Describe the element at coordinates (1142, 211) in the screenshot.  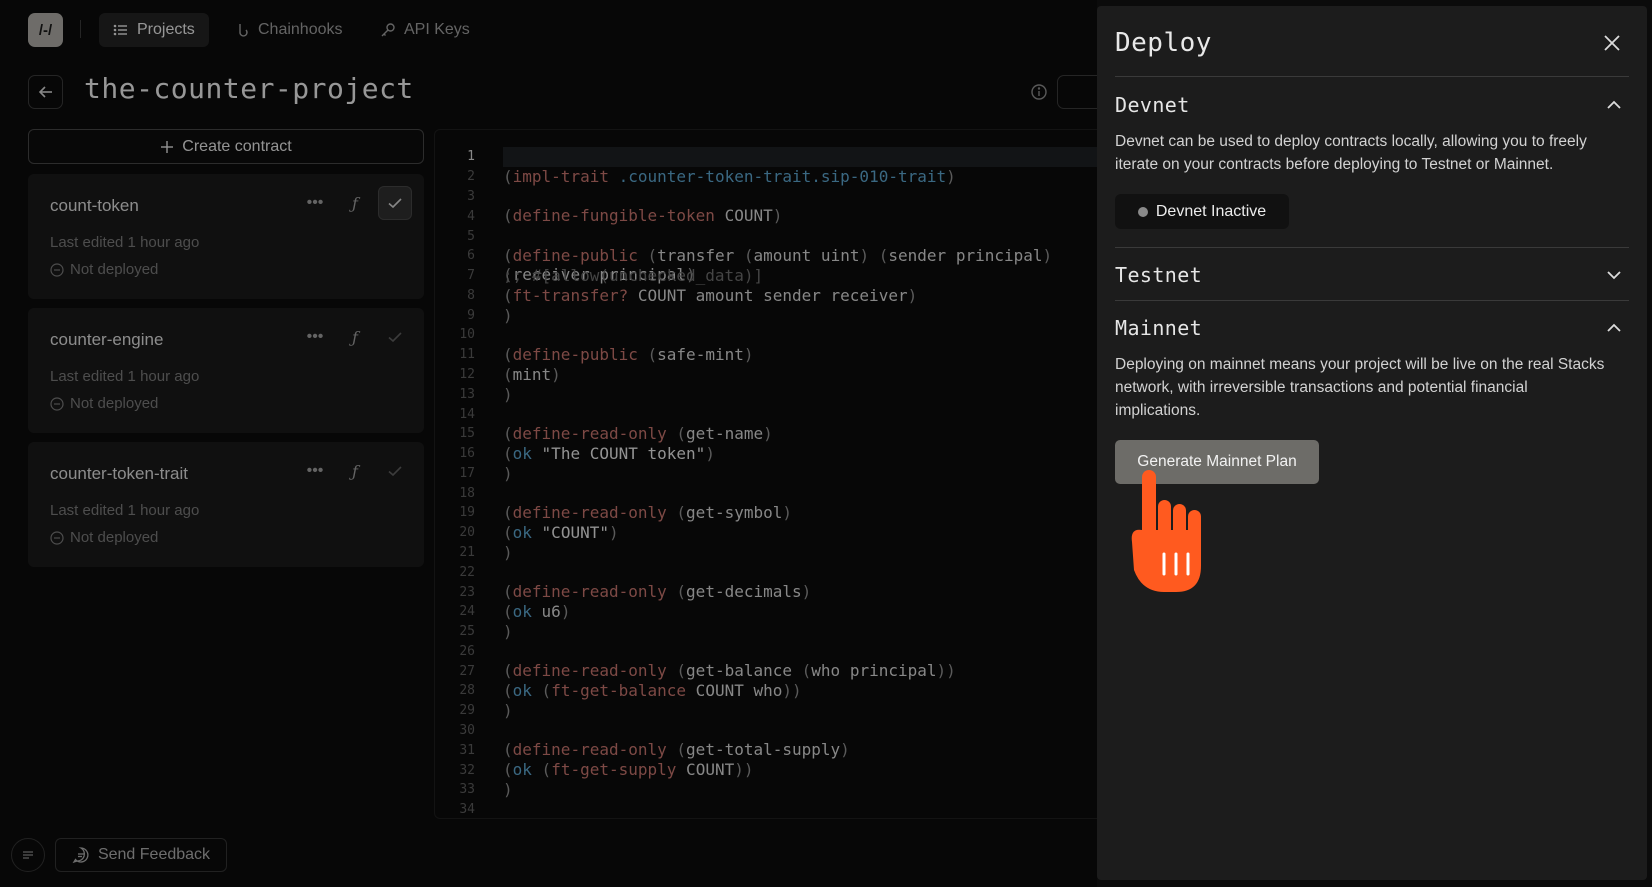
I see `status-dot` at that location.